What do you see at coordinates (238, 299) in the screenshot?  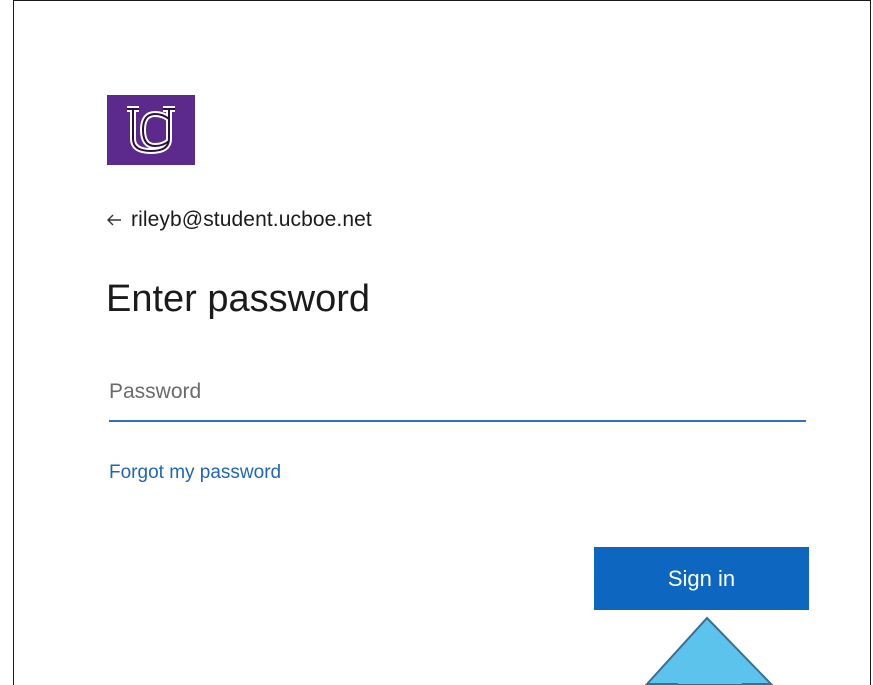 I see `page-title: Enter password` at bounding box center [238, 299].